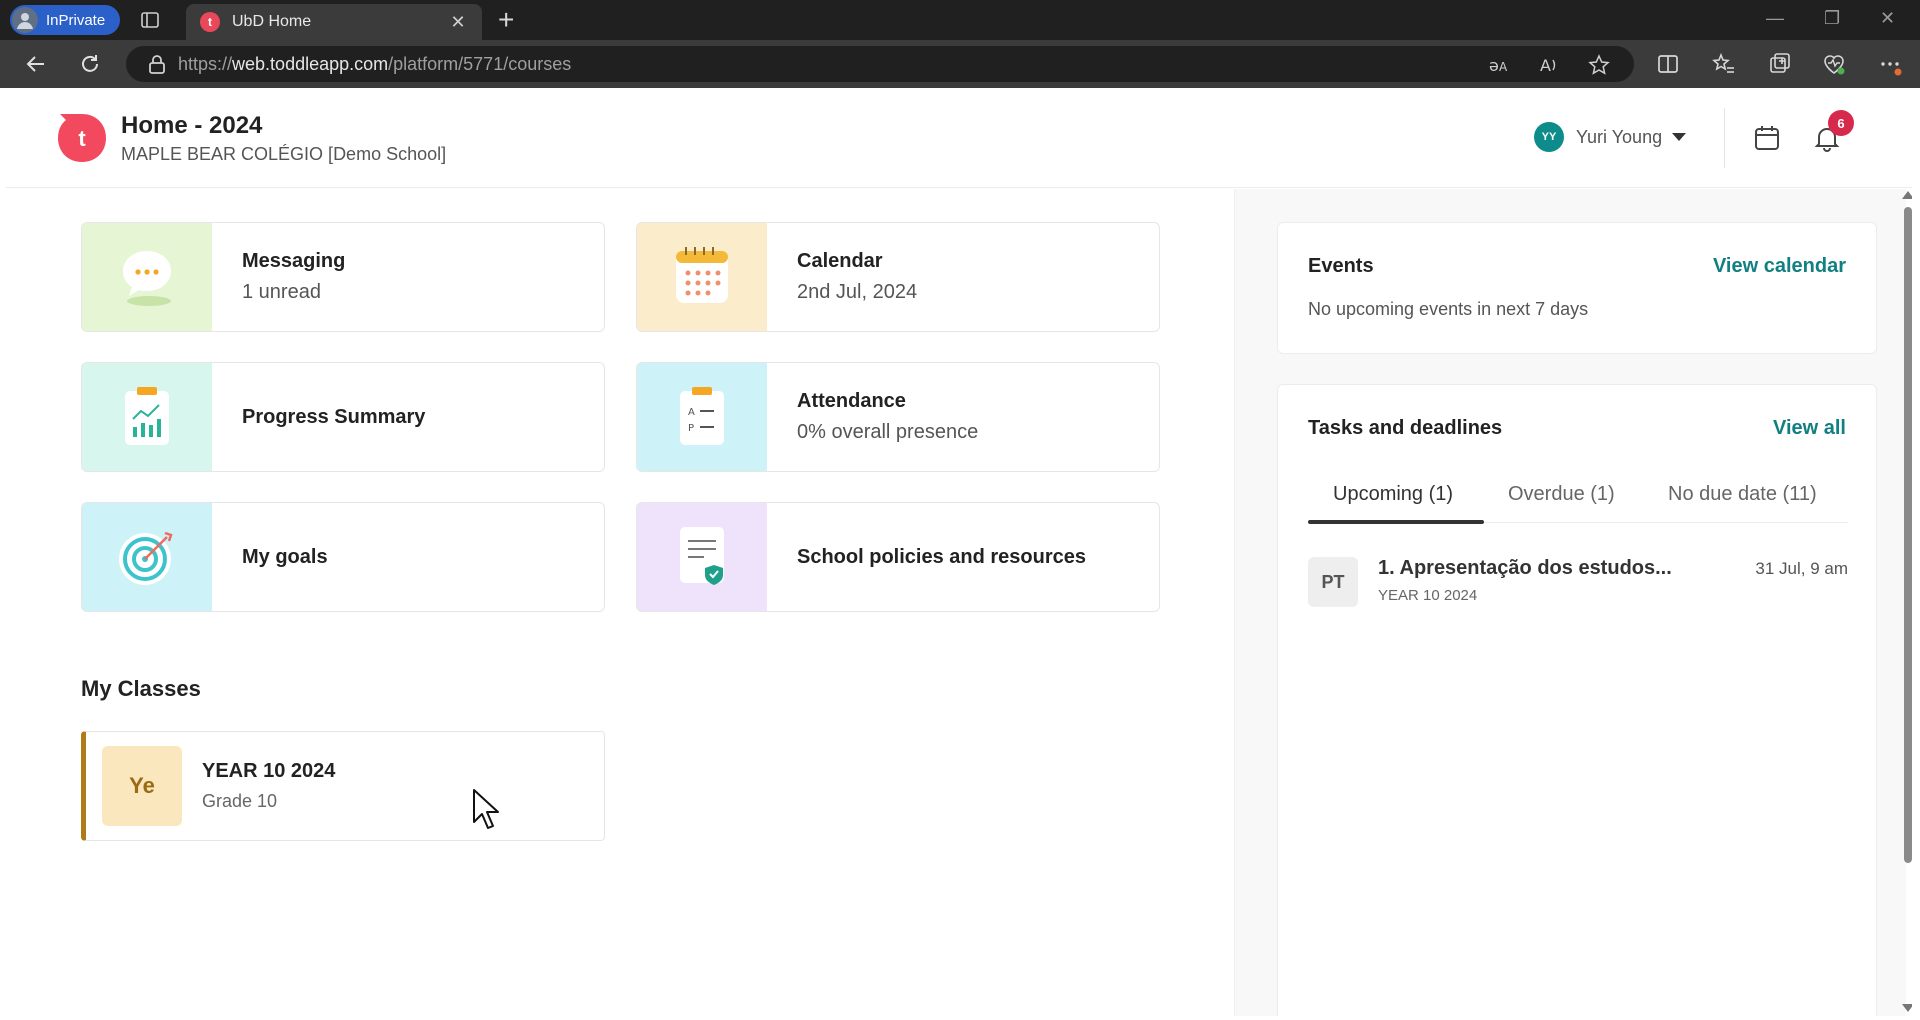  I want to click on view-calendar-link: View calendar, so click(1779, 266).